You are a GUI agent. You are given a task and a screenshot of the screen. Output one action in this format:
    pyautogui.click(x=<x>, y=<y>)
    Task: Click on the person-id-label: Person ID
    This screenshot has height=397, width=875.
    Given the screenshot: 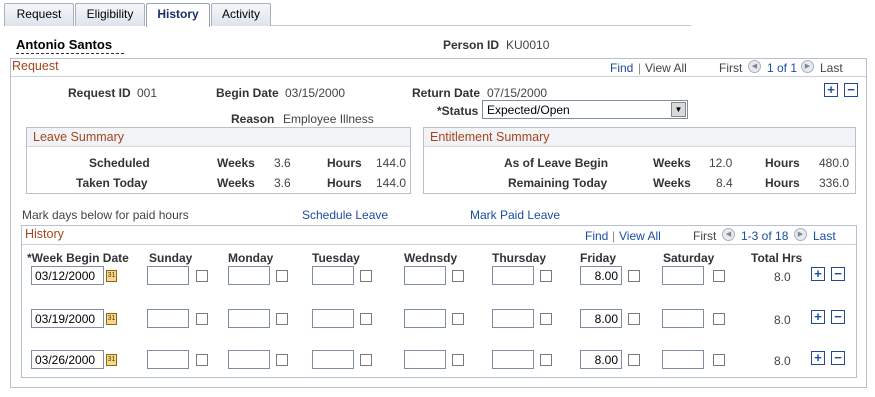 What is the action you would take?
    pyautogui.click(x=471, y=45)
    